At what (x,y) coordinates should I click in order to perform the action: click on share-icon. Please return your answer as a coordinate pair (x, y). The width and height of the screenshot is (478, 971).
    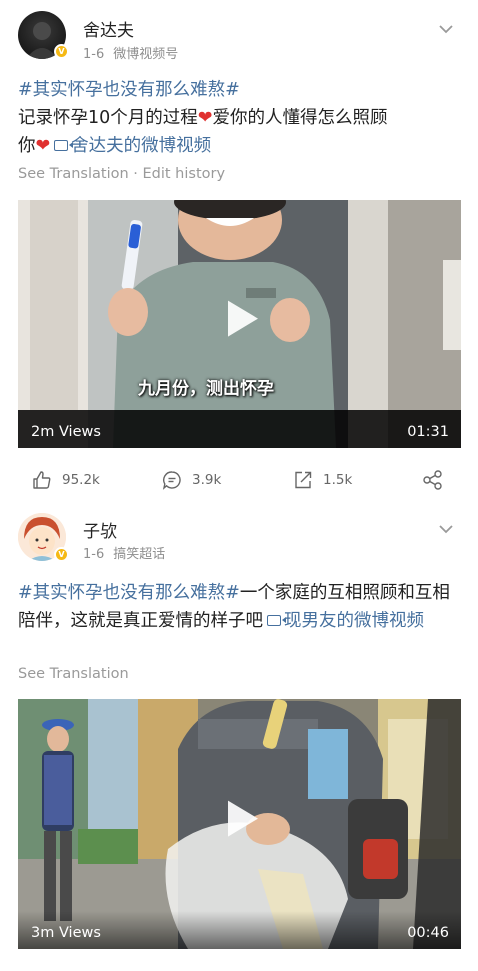
    Looking at the image, I should click on (432, 480).